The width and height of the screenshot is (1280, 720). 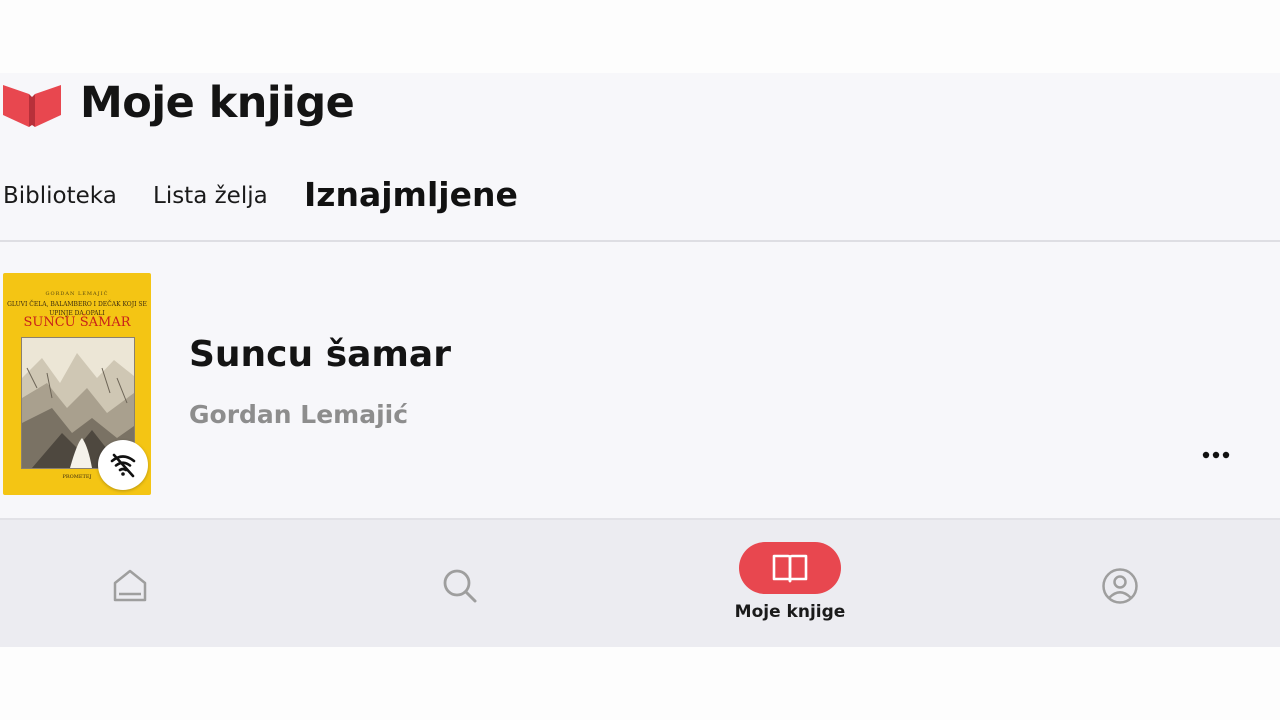 I want to click on search-icon, so click(x=460, y=586).